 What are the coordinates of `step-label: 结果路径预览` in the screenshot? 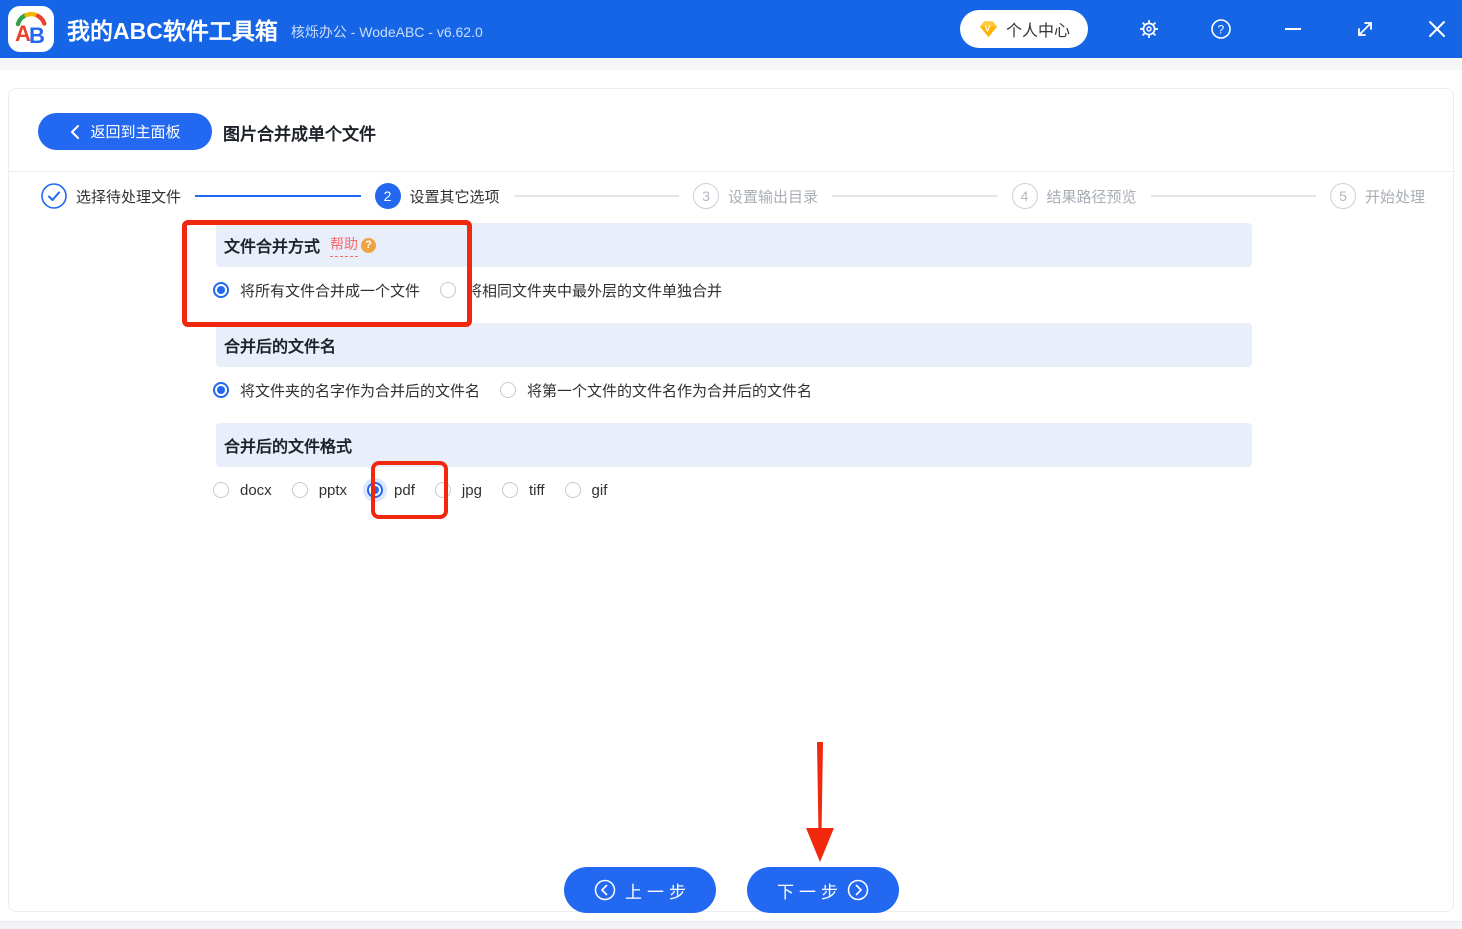 It's located at (1091, 197).